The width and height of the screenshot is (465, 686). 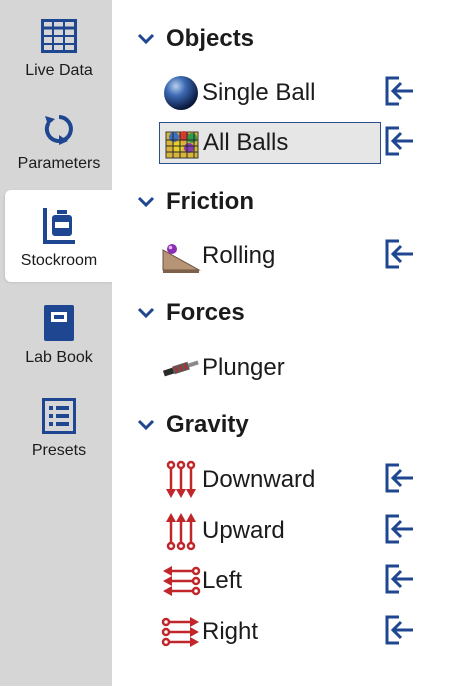 I want to click on sidebar-item-presets: Presets, so click(x=59, y=426).